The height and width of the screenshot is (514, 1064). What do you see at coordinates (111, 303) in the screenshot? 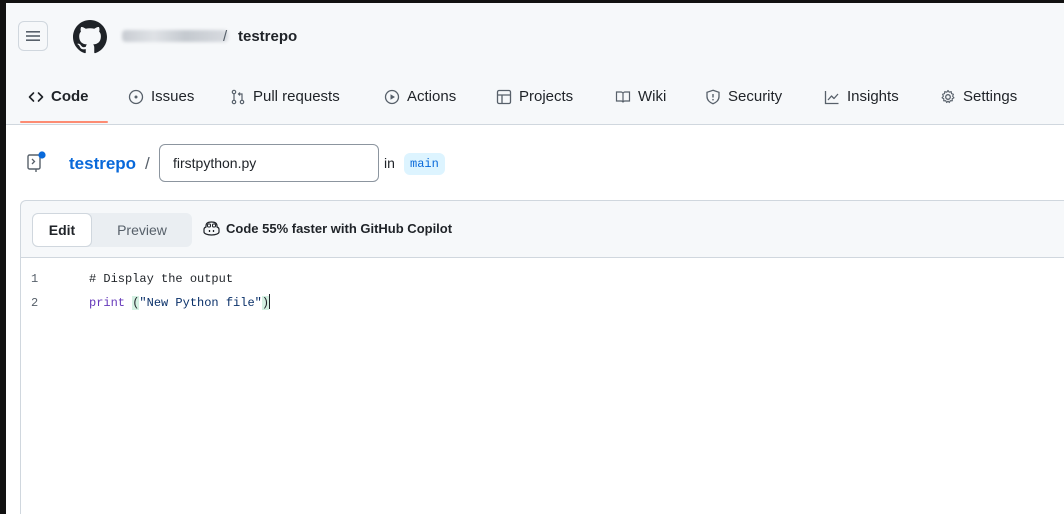
I see `code-token-function: print` at bounding box center [111, 303].